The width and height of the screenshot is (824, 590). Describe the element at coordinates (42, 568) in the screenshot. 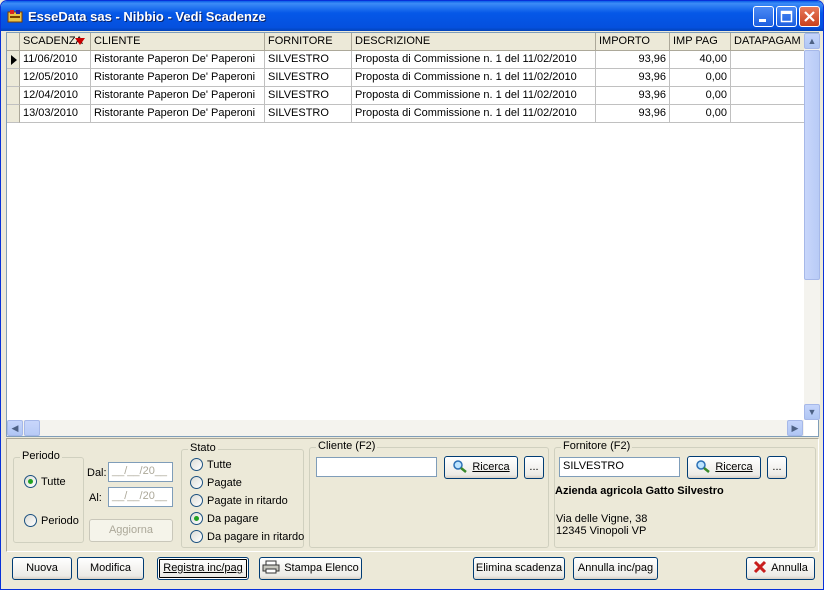

I see `nuova-button: Nuova` at that location.